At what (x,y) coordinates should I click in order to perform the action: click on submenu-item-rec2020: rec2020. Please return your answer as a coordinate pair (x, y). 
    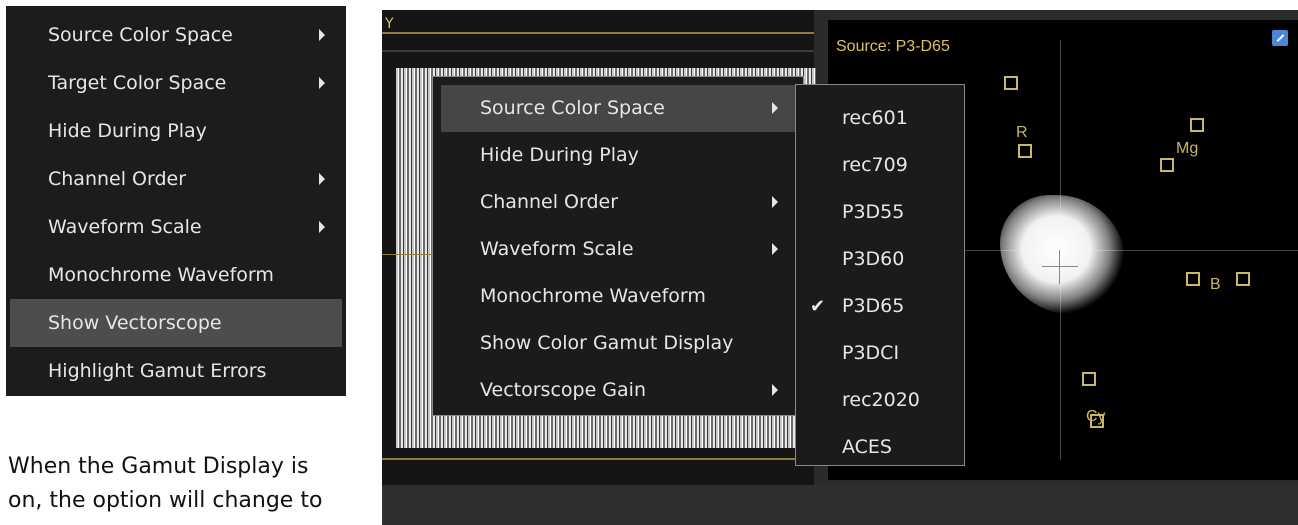
    Looking at the image, I should click on (880, 400).